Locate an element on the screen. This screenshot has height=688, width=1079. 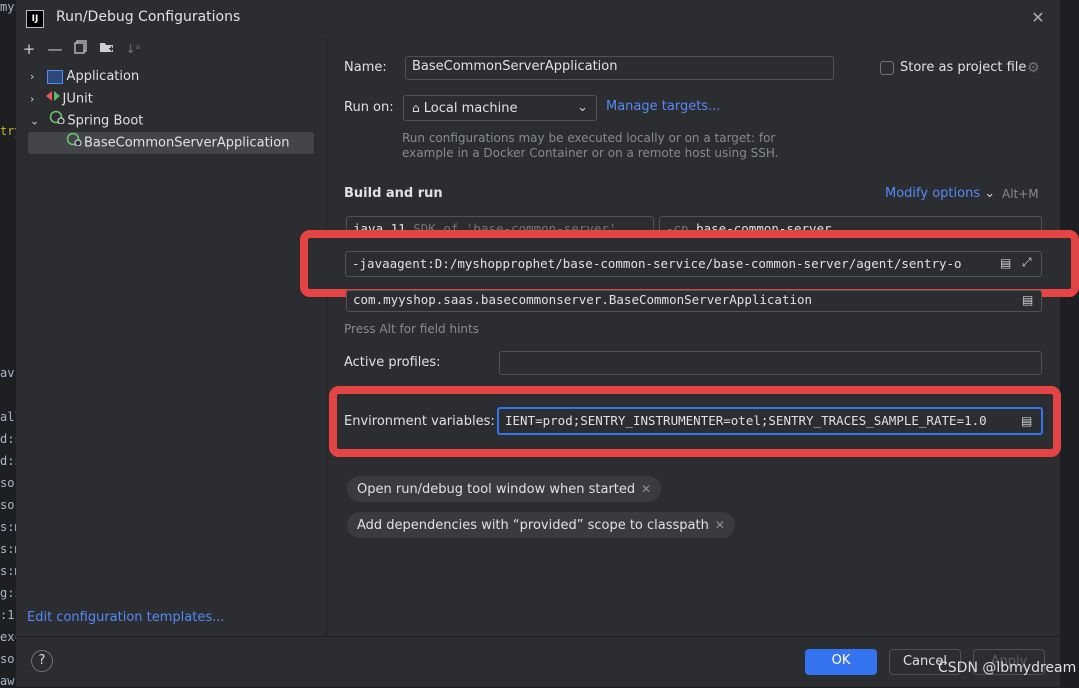
tree-item-label: Spring Boot is located at coordinates (105, 121).